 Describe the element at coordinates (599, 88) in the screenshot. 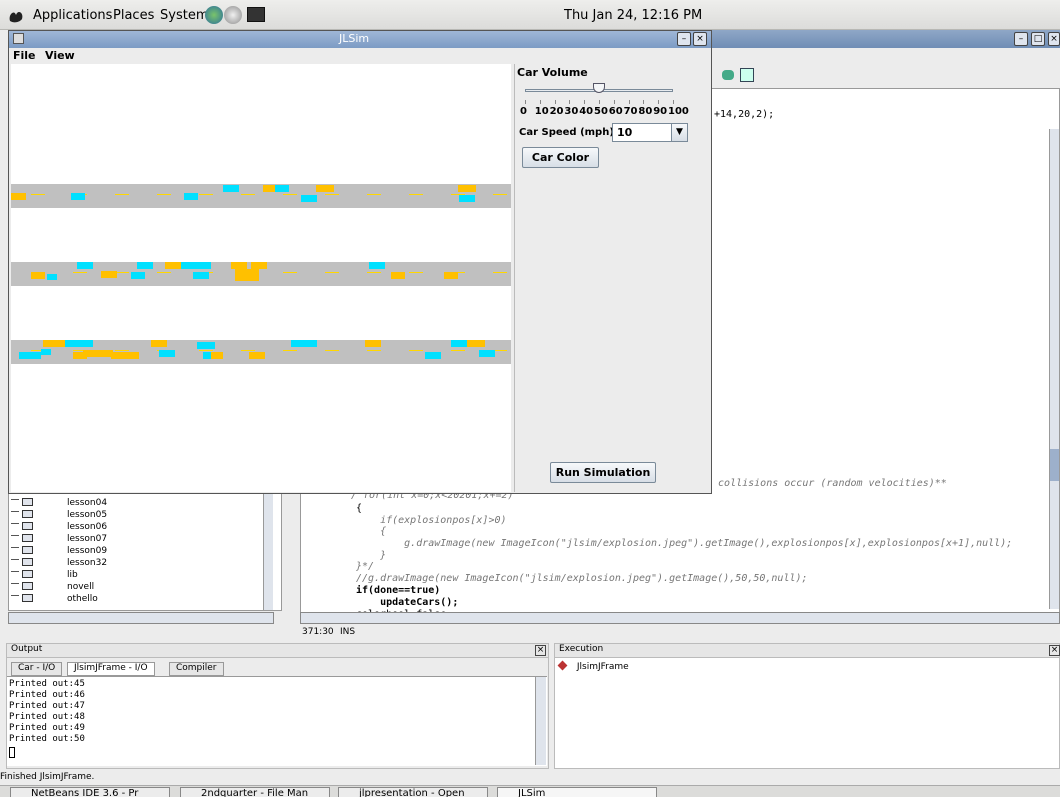

I see `car-volume-slider` at that location.